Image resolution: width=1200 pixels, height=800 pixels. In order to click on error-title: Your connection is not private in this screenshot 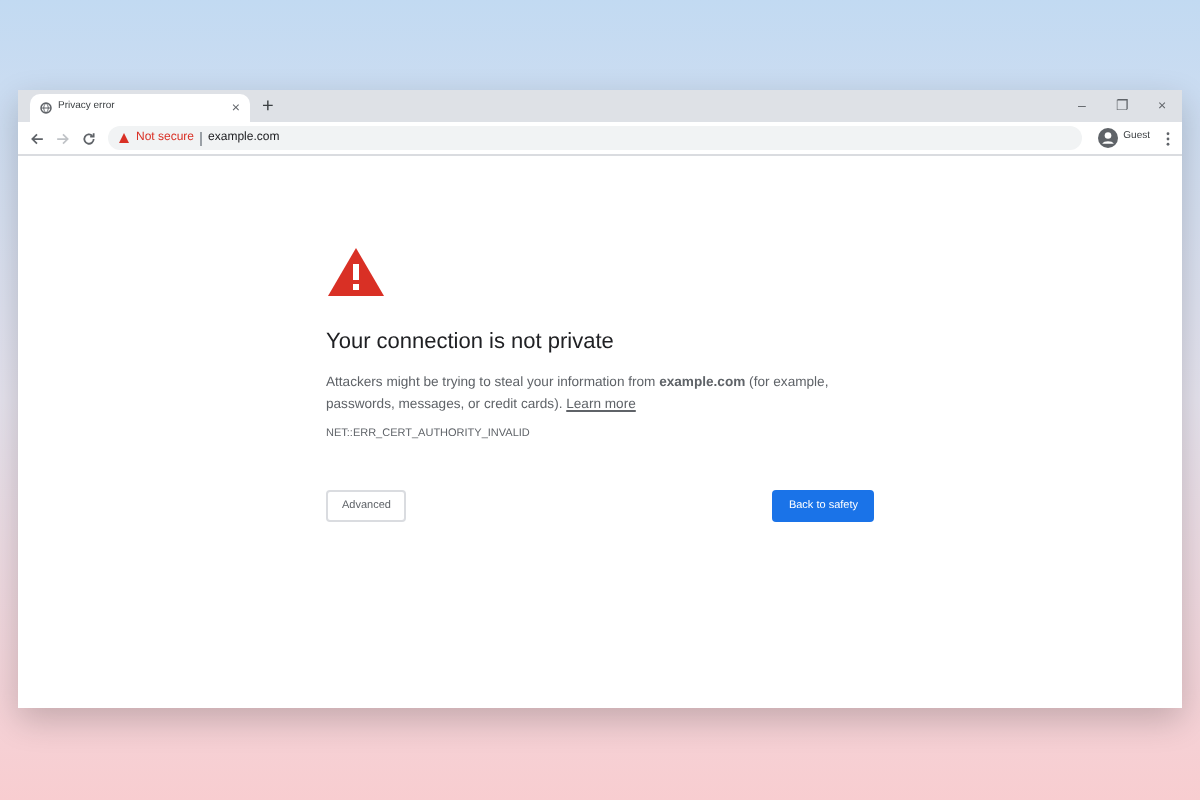, I will do `click(471, 343)`.